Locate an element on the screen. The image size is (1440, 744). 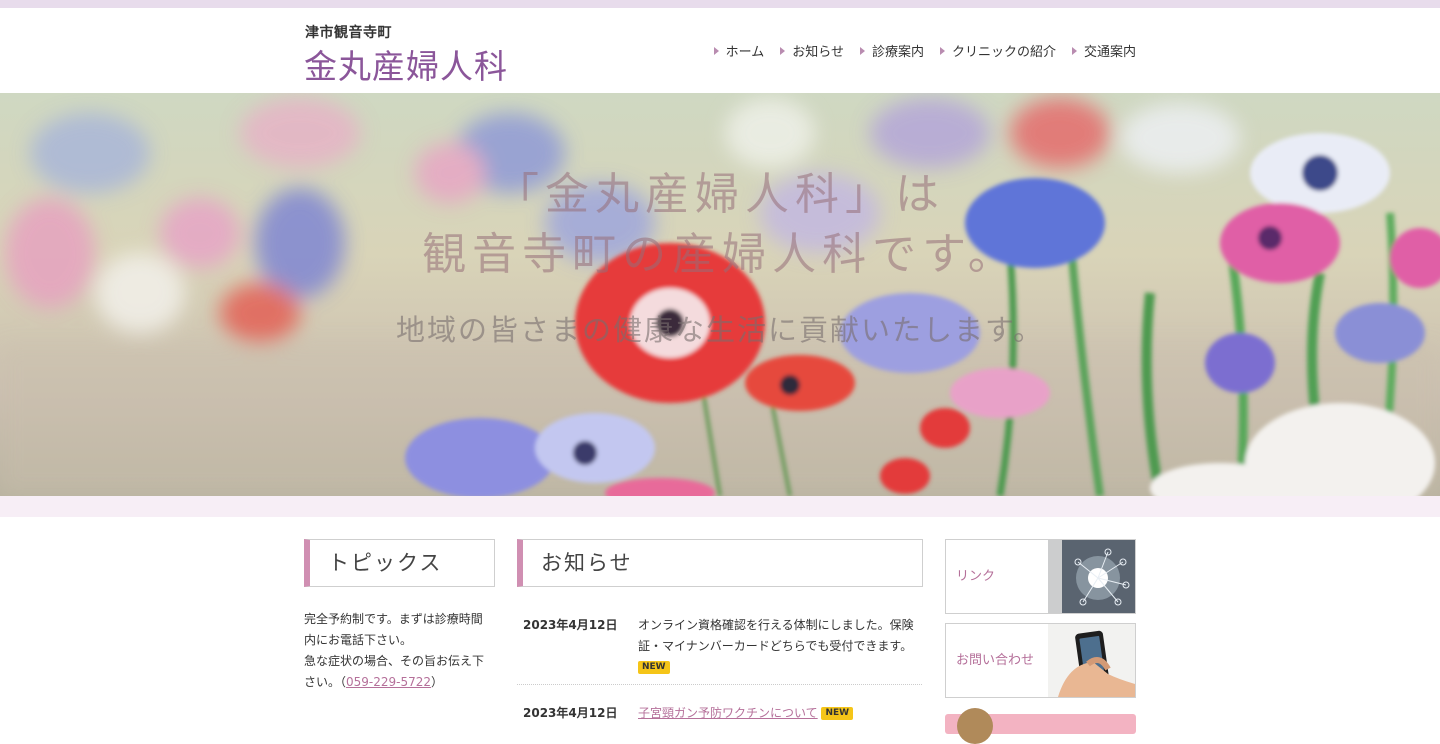
medical-network-icon is located at coordinates (1091, 576).